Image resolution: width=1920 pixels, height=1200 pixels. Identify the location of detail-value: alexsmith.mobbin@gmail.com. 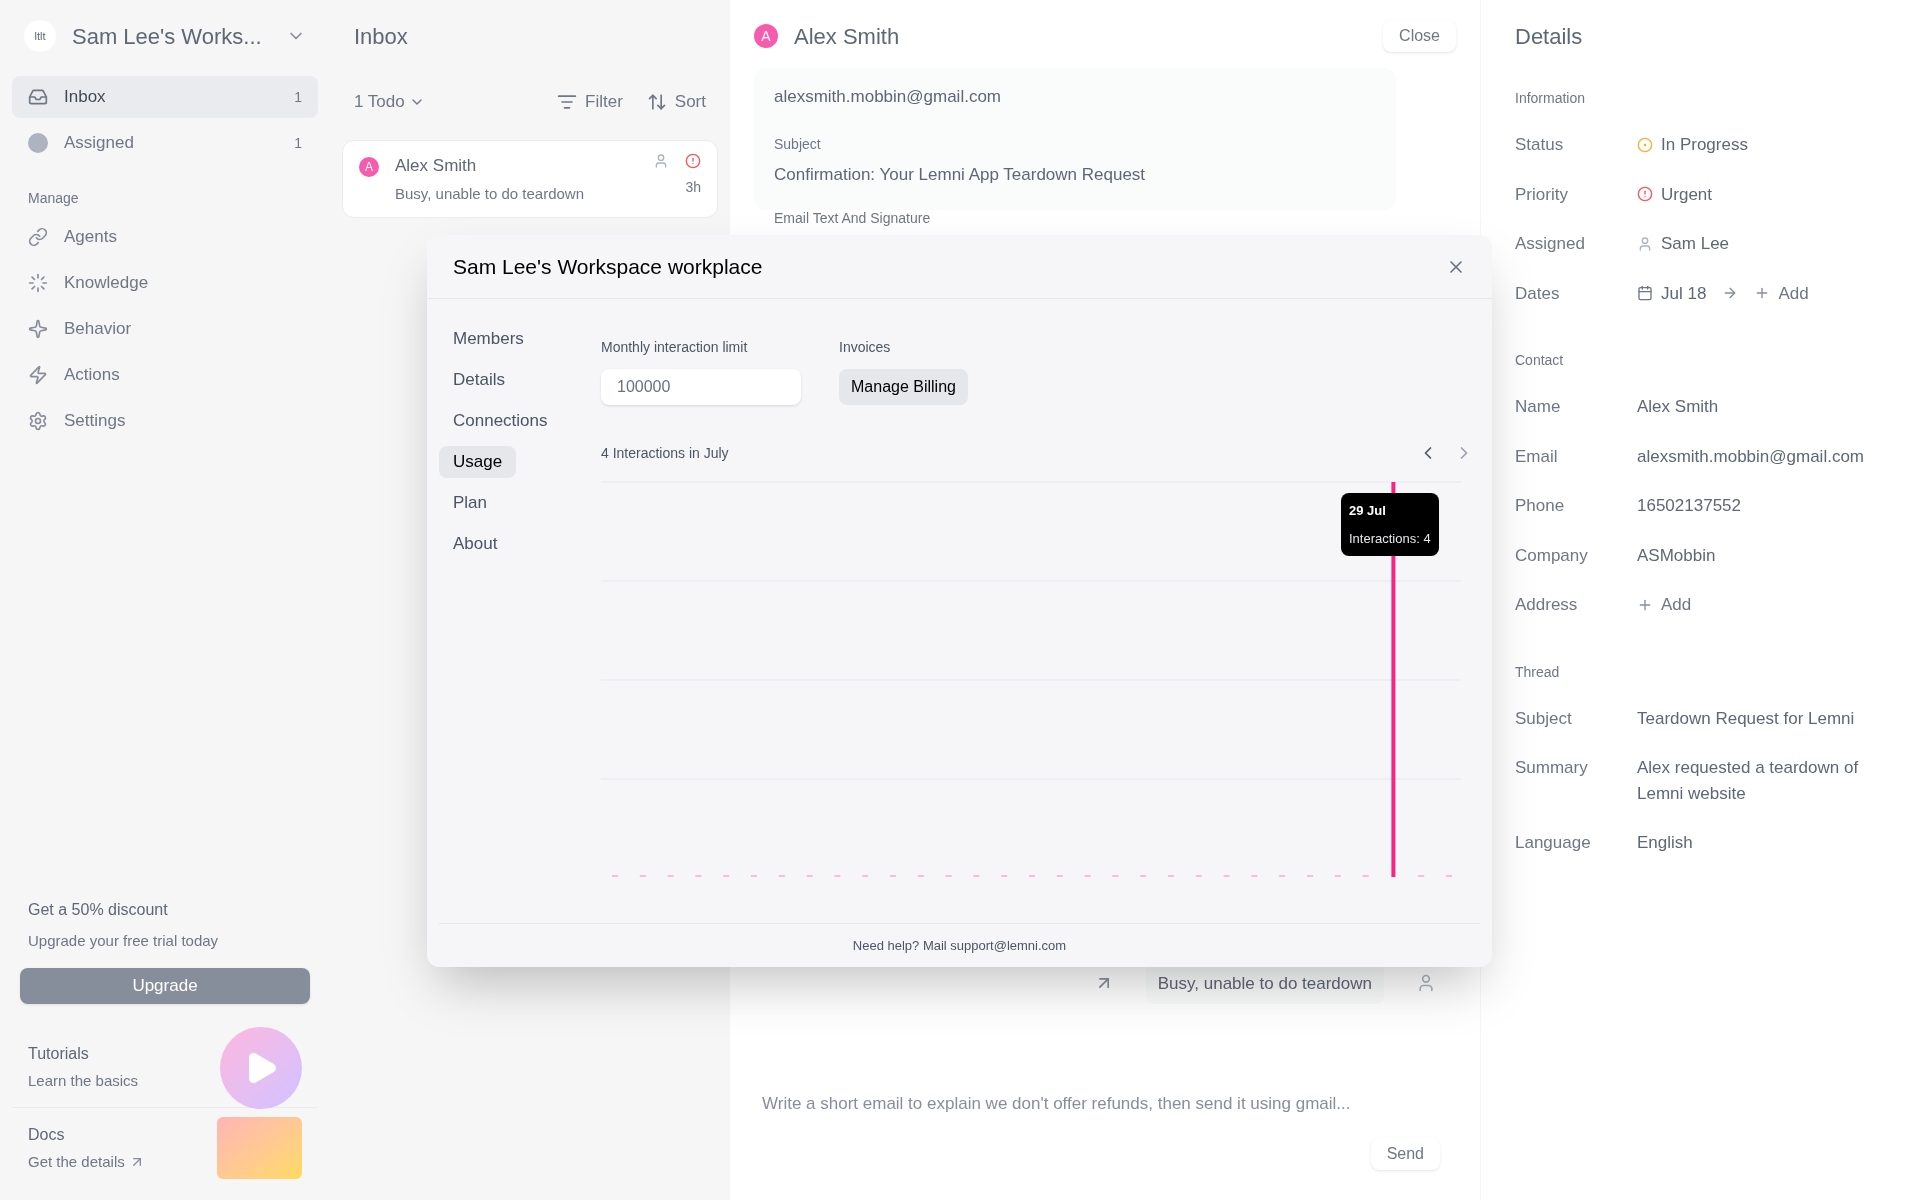
(1750, 456).